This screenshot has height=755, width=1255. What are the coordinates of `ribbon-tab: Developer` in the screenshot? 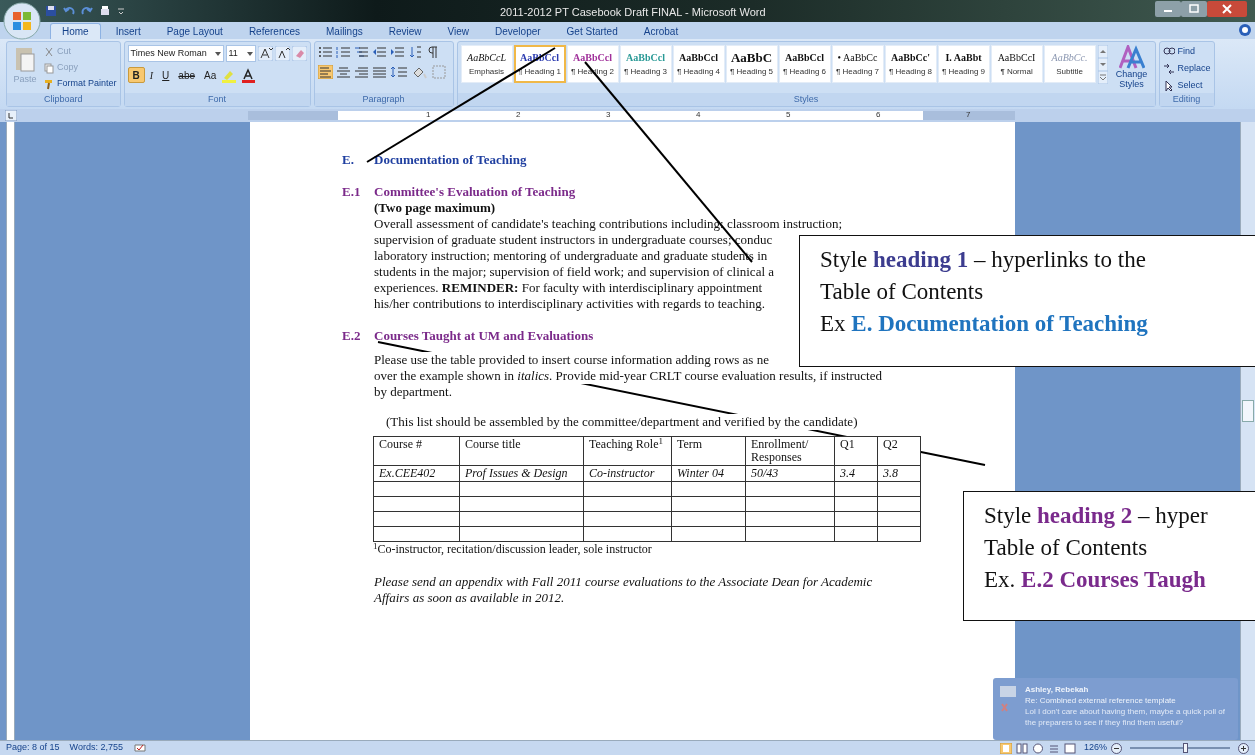 It's located at (518, 31).